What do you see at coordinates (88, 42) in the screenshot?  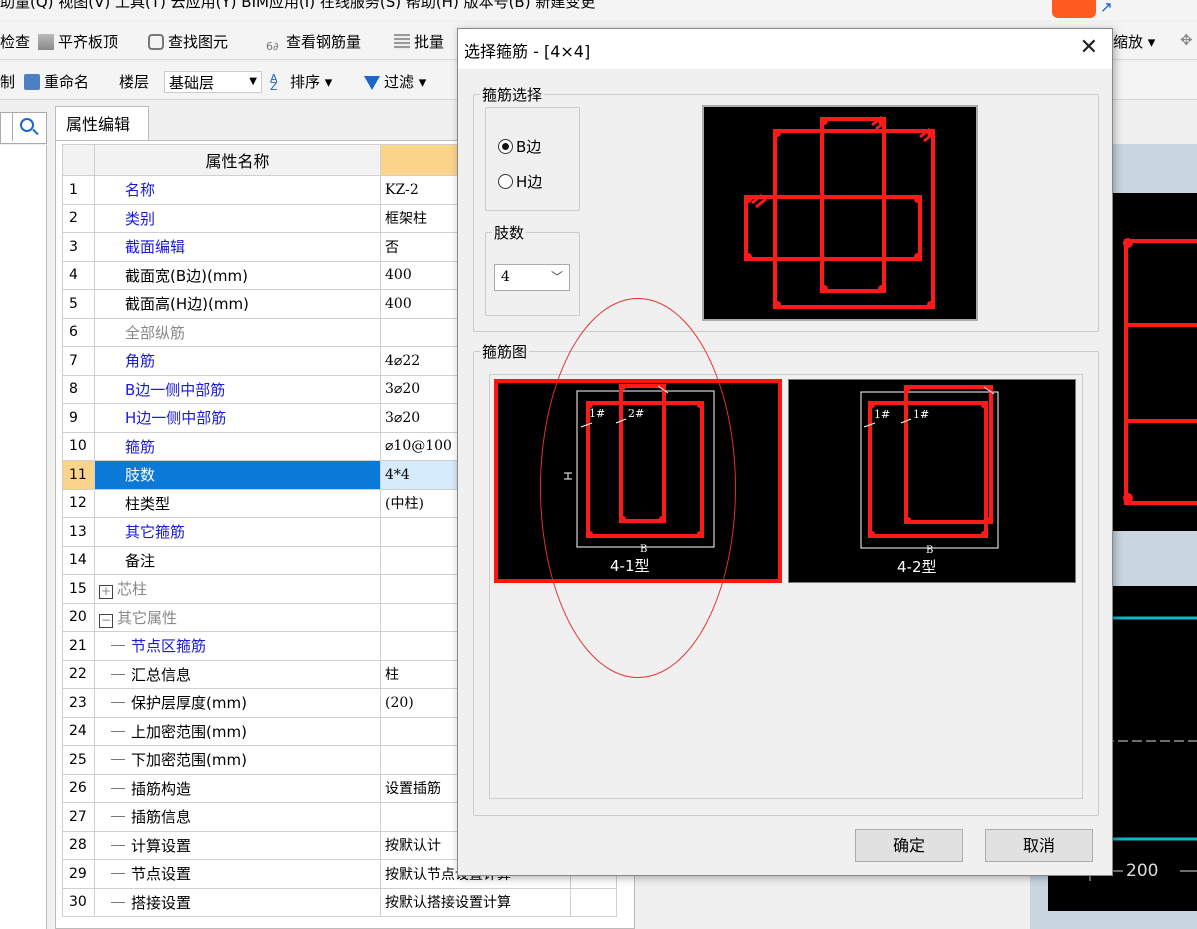 I see `flat-top-label: 平齐板顶` at bounding box center [88, 42].